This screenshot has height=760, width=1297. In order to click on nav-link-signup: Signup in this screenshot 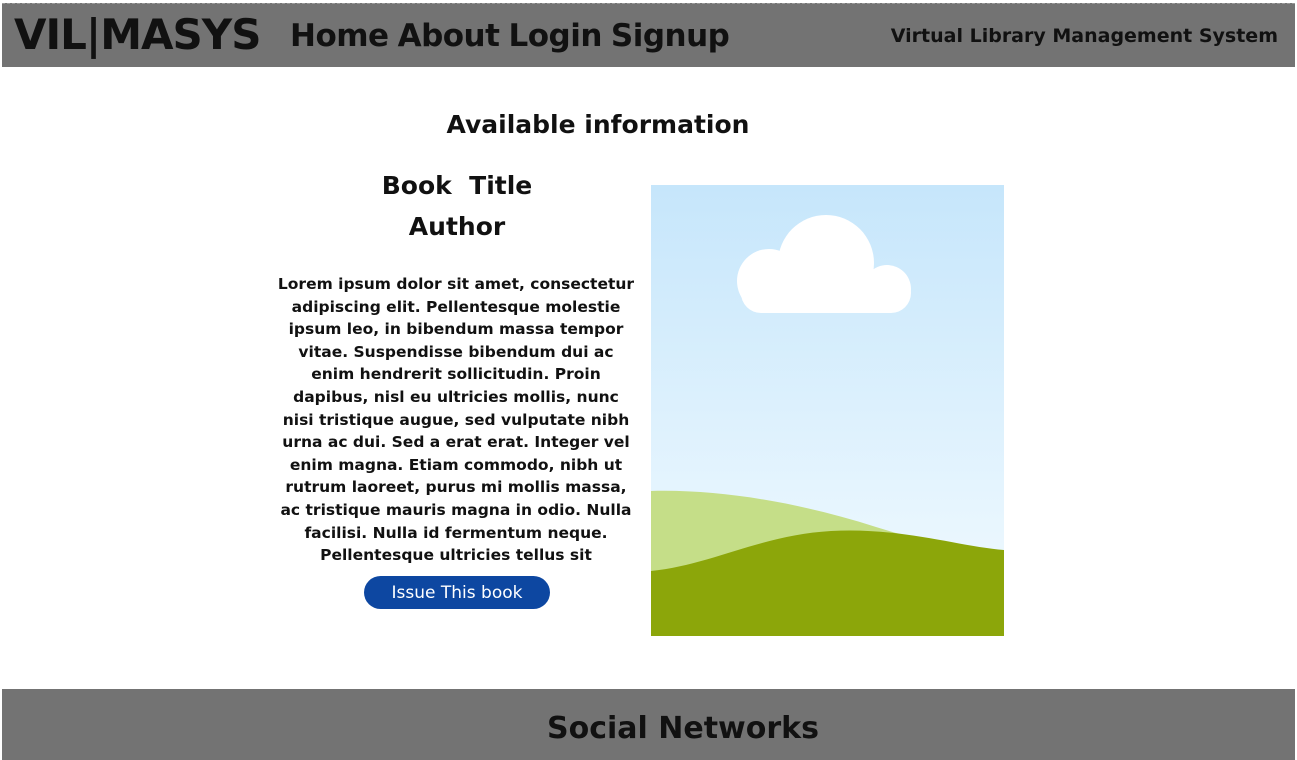, I will do `click(670, 36)`.